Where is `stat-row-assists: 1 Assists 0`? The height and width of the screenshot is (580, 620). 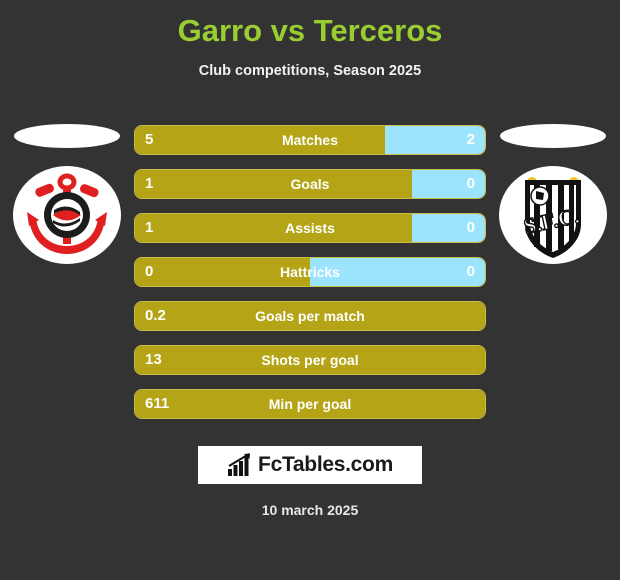
stat-row-assists: 1 Assists 0 is located at coordinates (310, 228).